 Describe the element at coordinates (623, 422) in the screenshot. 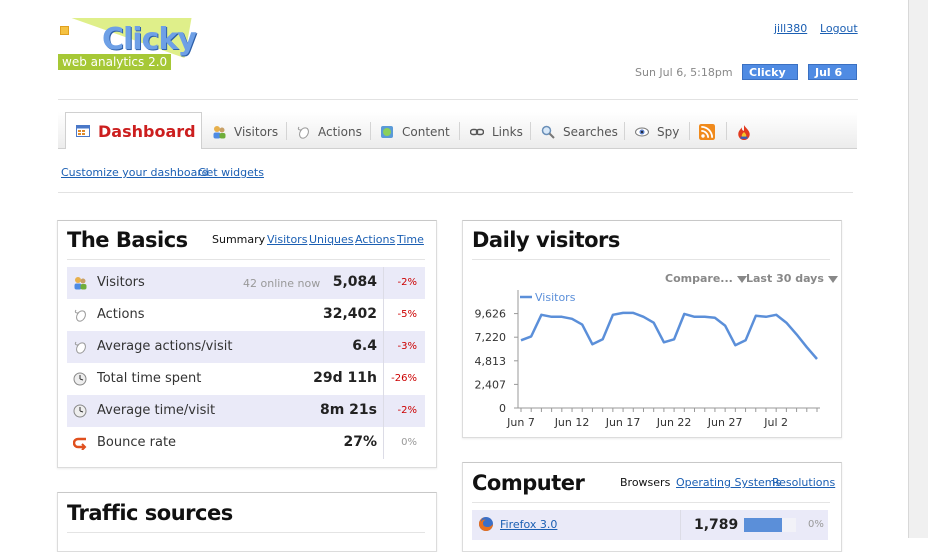

I see `x-tick-label: Jun 17` at that location.